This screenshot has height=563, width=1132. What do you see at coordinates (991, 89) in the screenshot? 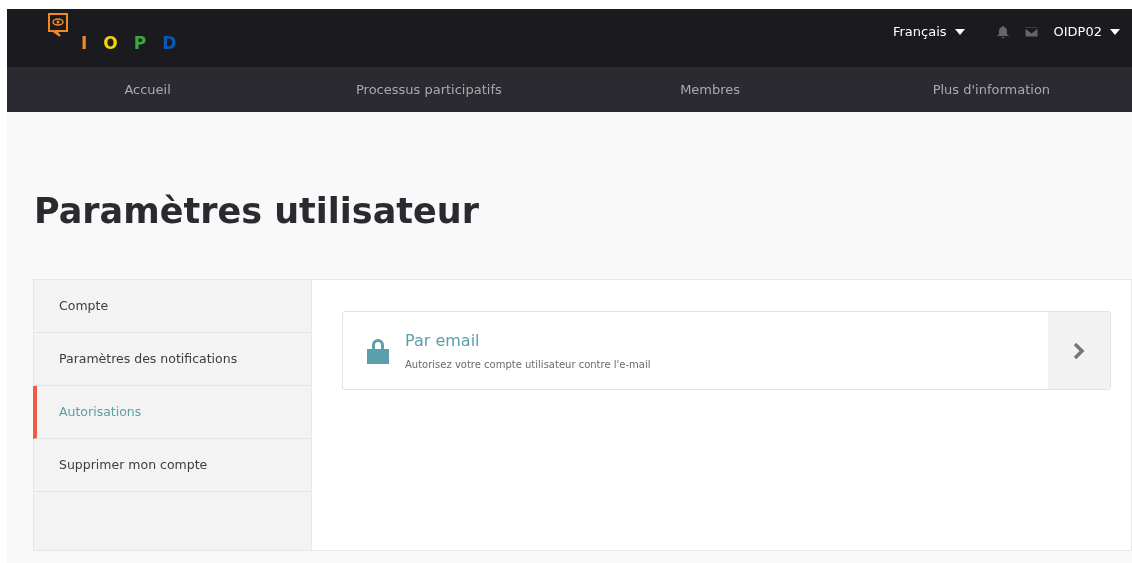
I see `nav-link: Plus d'information` at bounding box center [991, 89].